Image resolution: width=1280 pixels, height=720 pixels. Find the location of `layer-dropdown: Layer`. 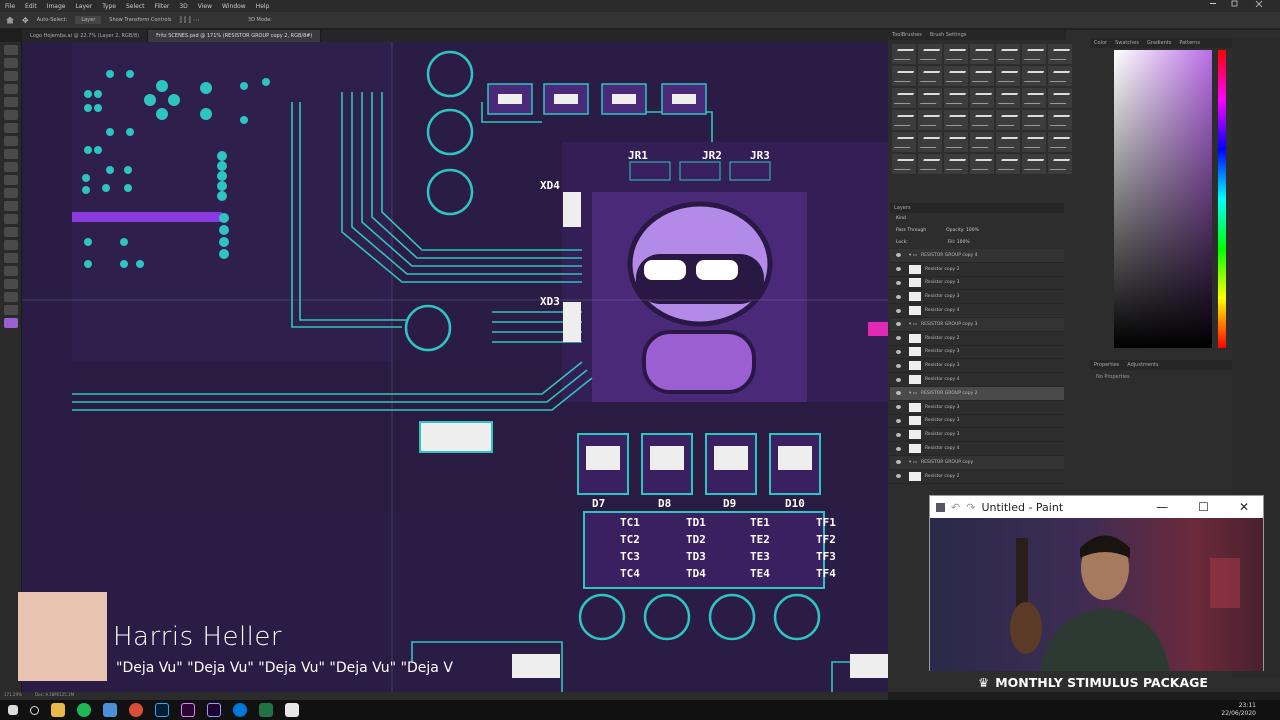

layer-dropdown: Layer is located at coordinates (88, 20).